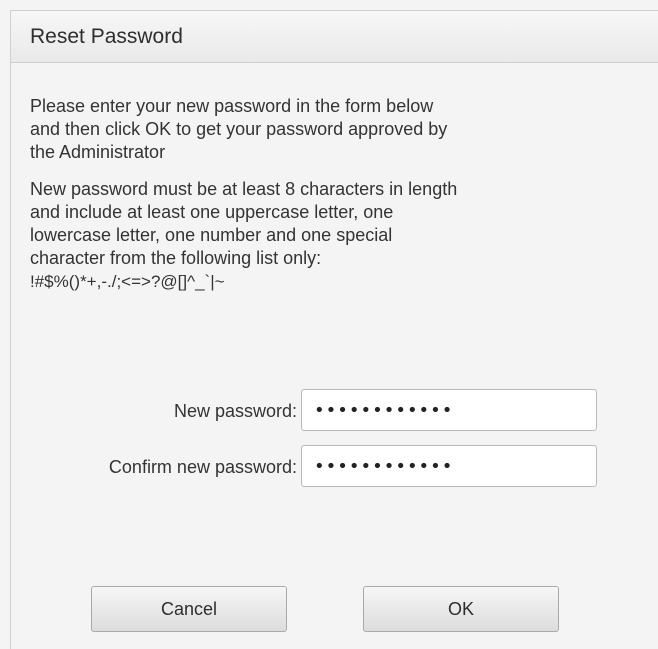 The height and width of the screenshot is (649, 658). Describe the element at coordinates (449, 410) in the screenshot. I see `new-password-field` at that location.